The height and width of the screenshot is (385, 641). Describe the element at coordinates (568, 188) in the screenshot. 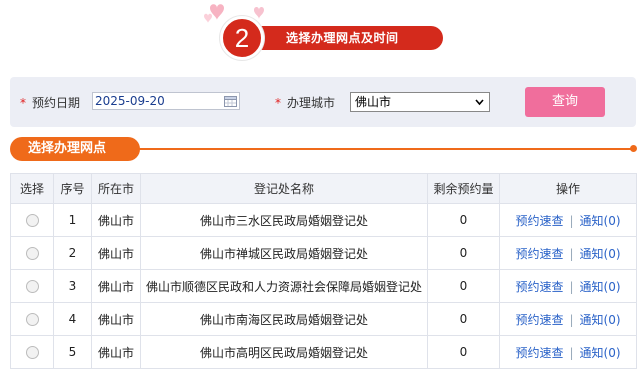

I see `header-actions: 操作` at that location.